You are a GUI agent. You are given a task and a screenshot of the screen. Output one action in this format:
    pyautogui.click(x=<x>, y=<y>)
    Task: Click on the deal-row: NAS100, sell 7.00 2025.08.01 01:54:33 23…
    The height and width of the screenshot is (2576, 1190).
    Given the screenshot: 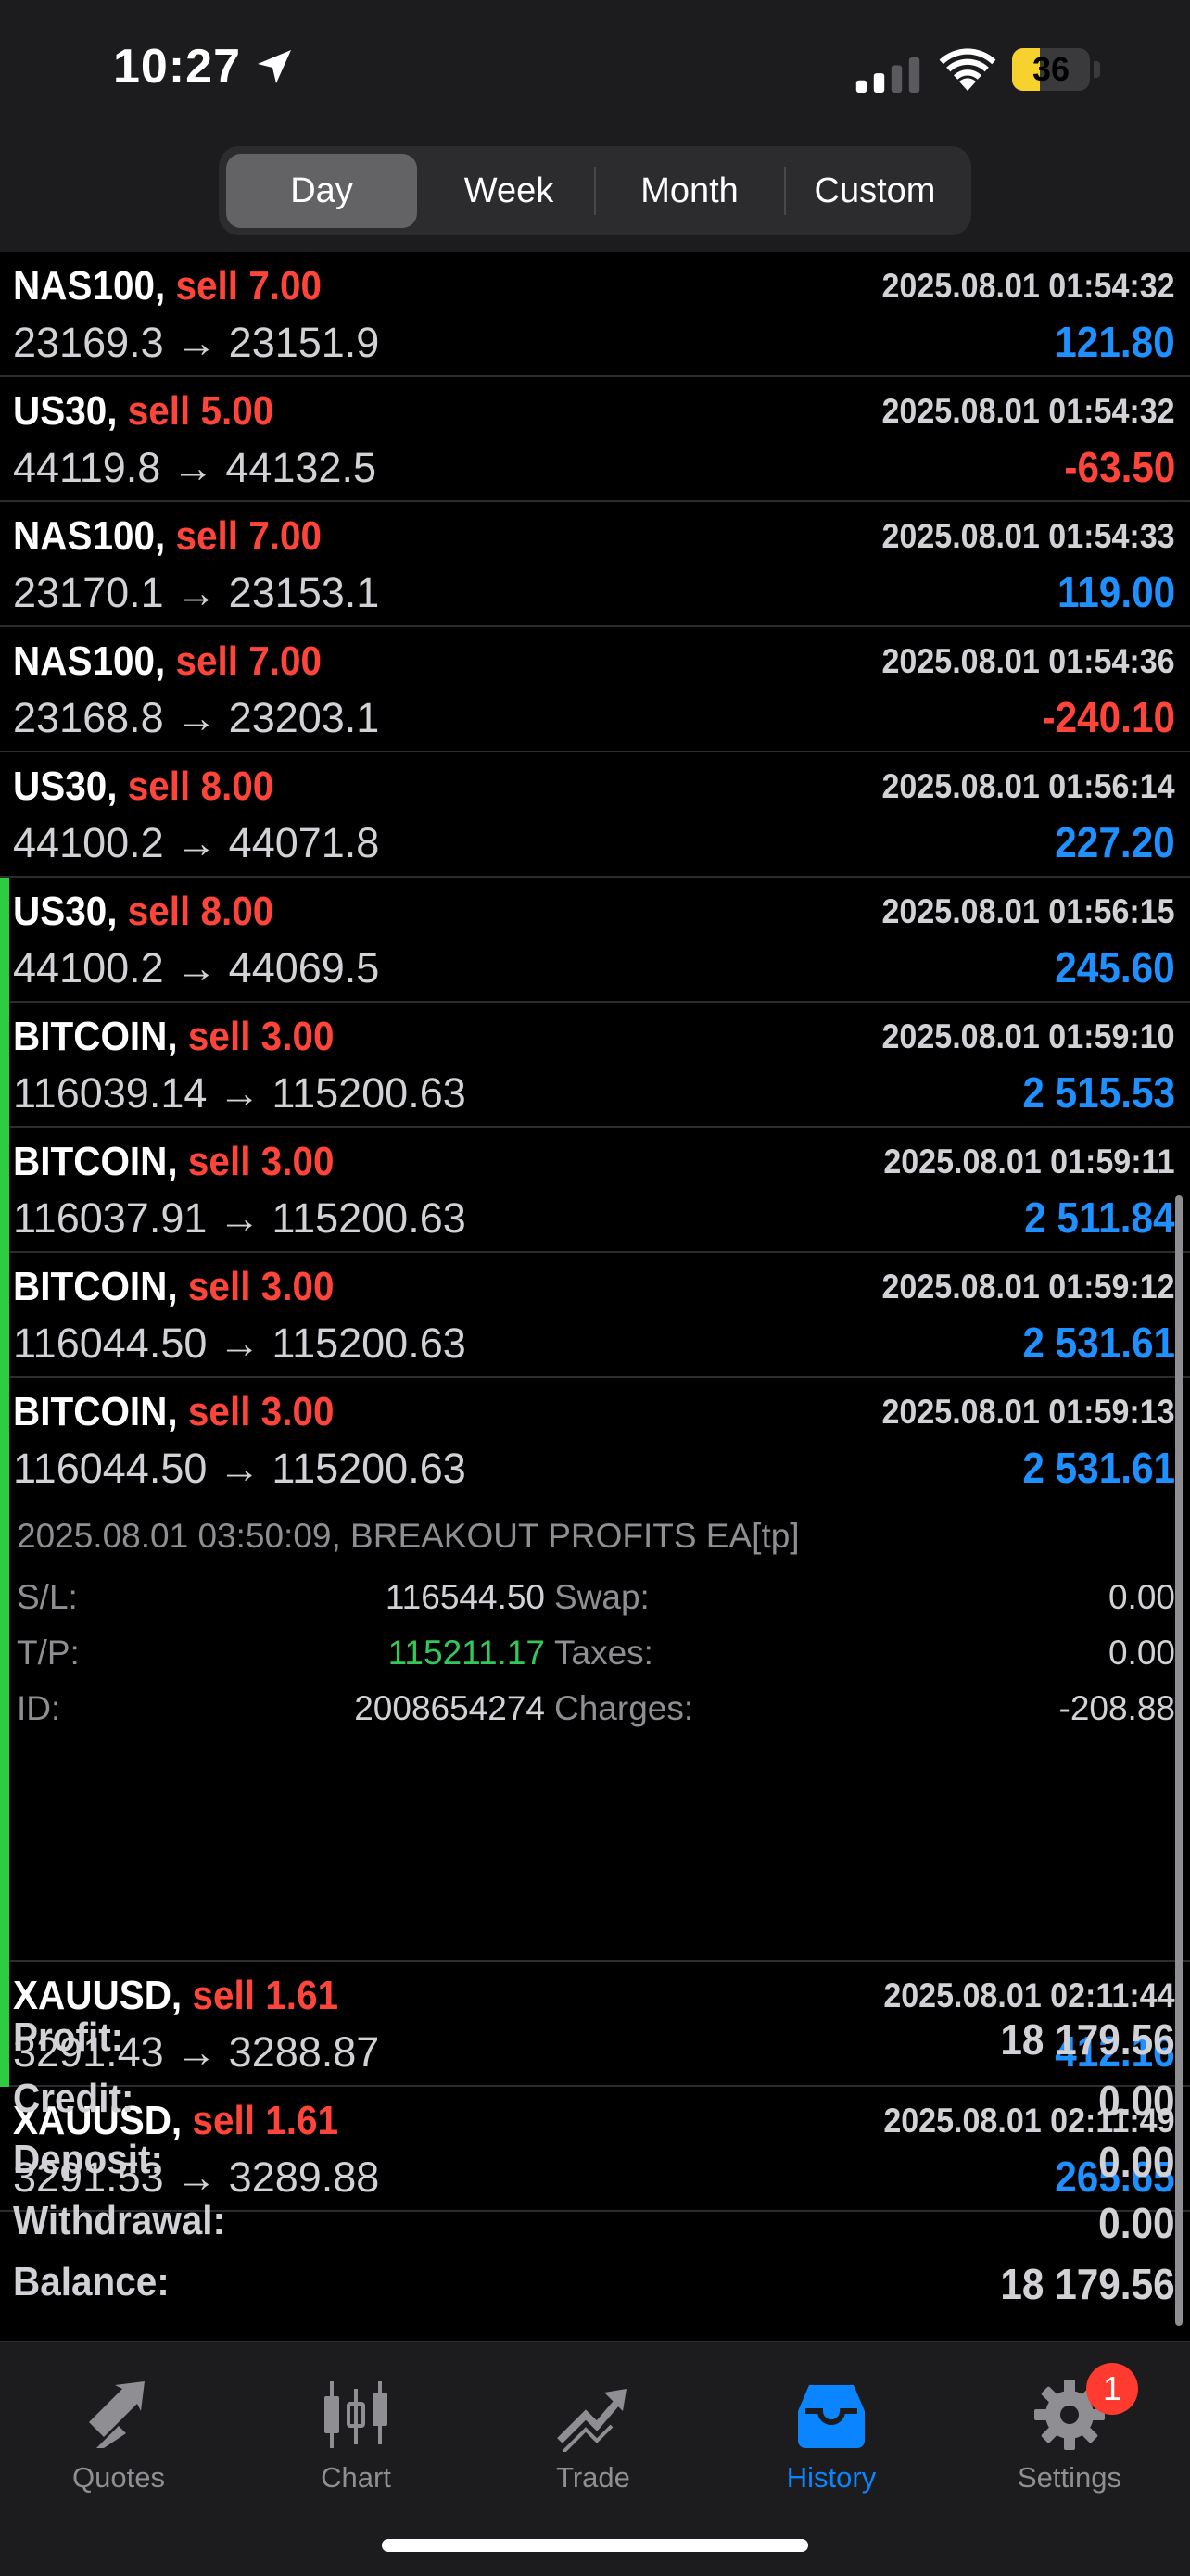 What is the action you would take?
    pyautogui.click(x=595, y=564)
    